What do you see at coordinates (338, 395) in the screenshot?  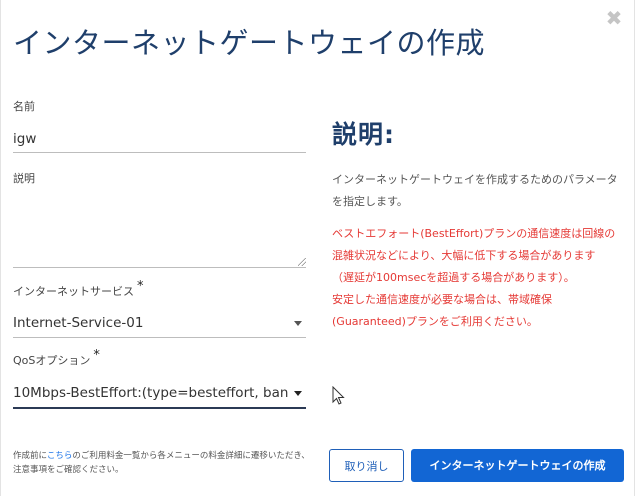 I see `mouse-pointer-icon` at bounding box center [338, 395].